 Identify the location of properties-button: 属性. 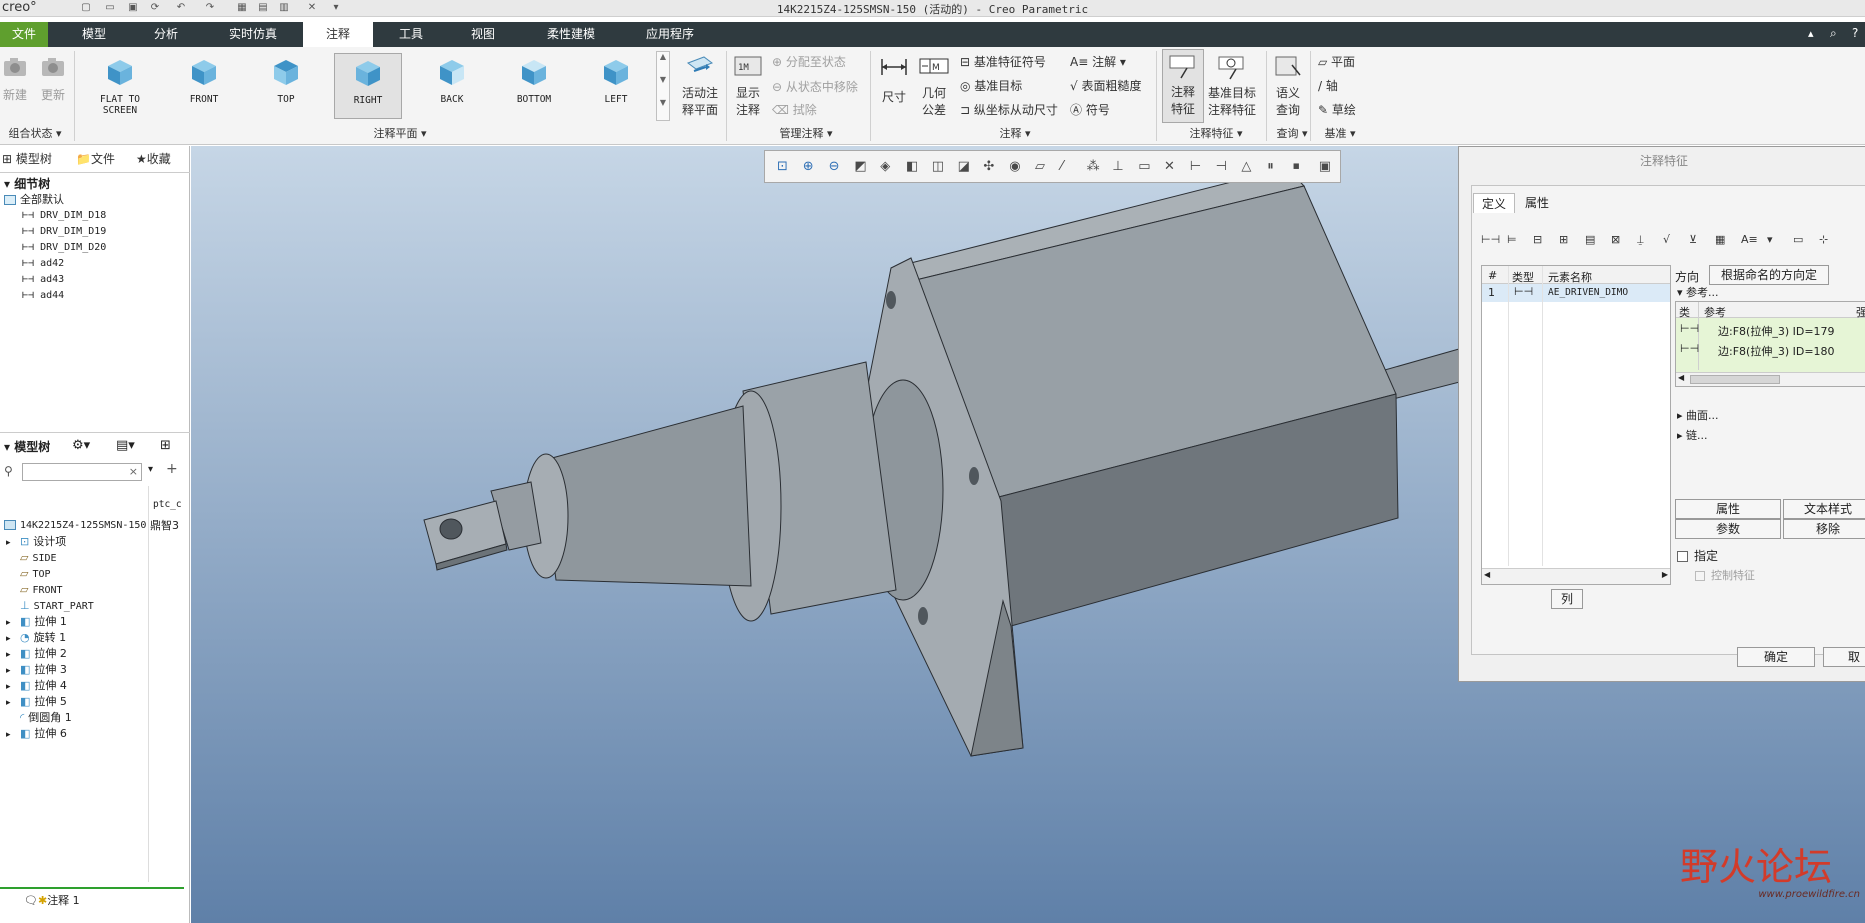
(1728, 509).